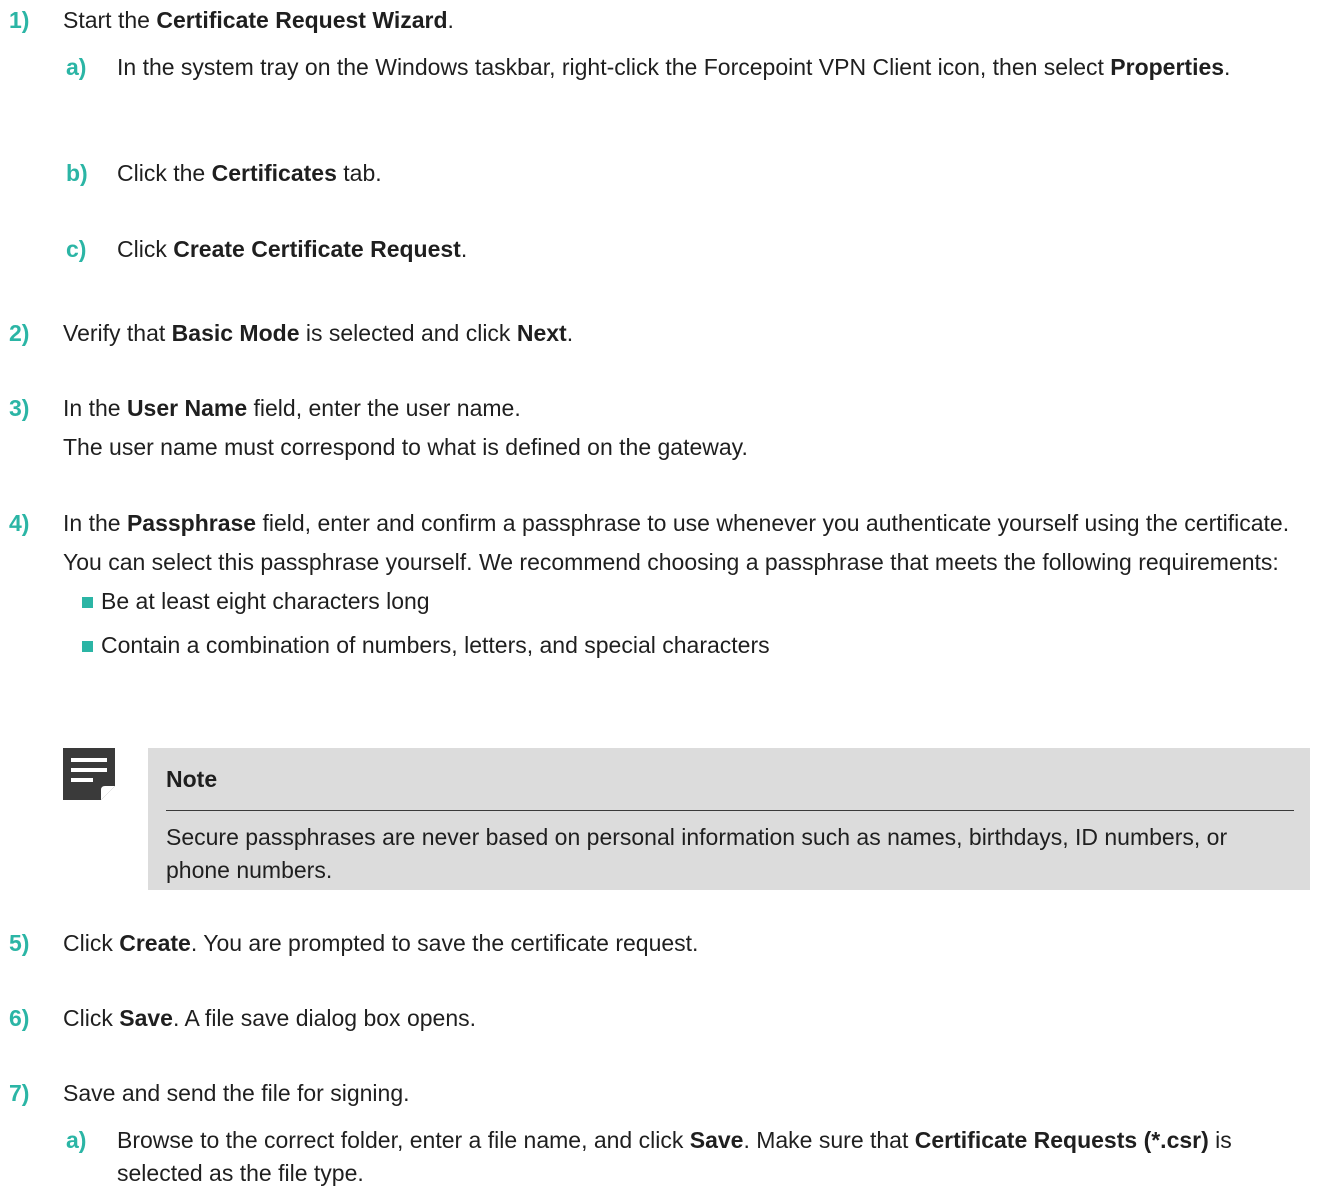 The image size is (1325, 1190). I want to click on note-icon, so click(89, 774).